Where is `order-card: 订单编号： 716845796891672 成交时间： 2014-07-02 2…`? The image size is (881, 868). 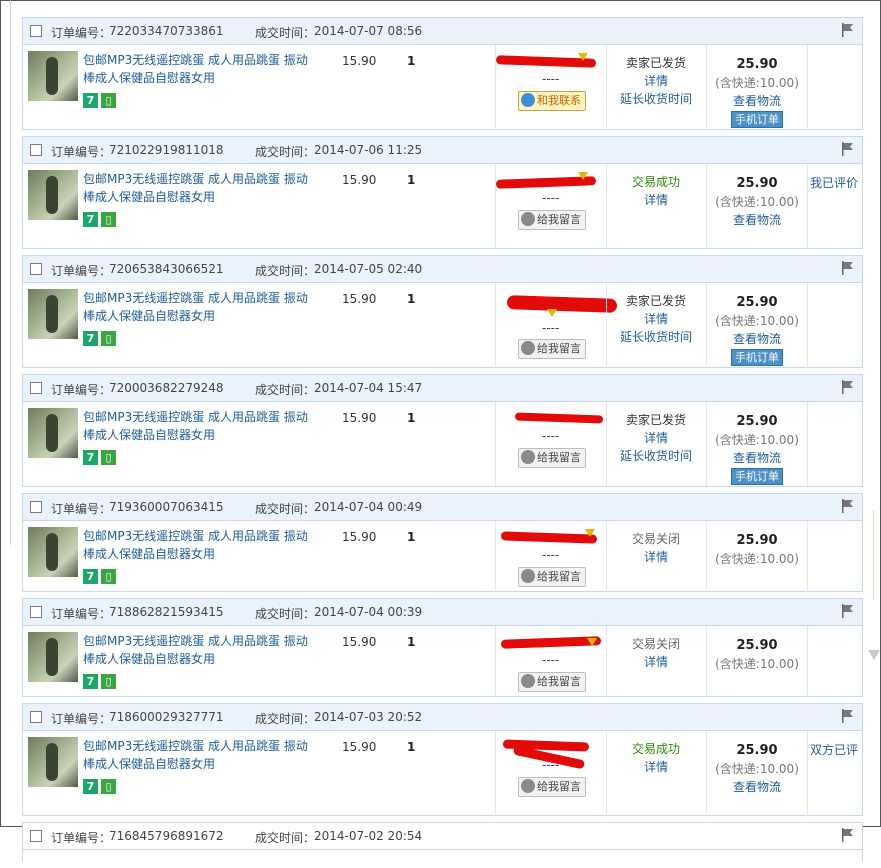 order-card: 订单编号： 716845796891672 成交时间： 2014-07-02 2… is located at coordinates (442, 842).